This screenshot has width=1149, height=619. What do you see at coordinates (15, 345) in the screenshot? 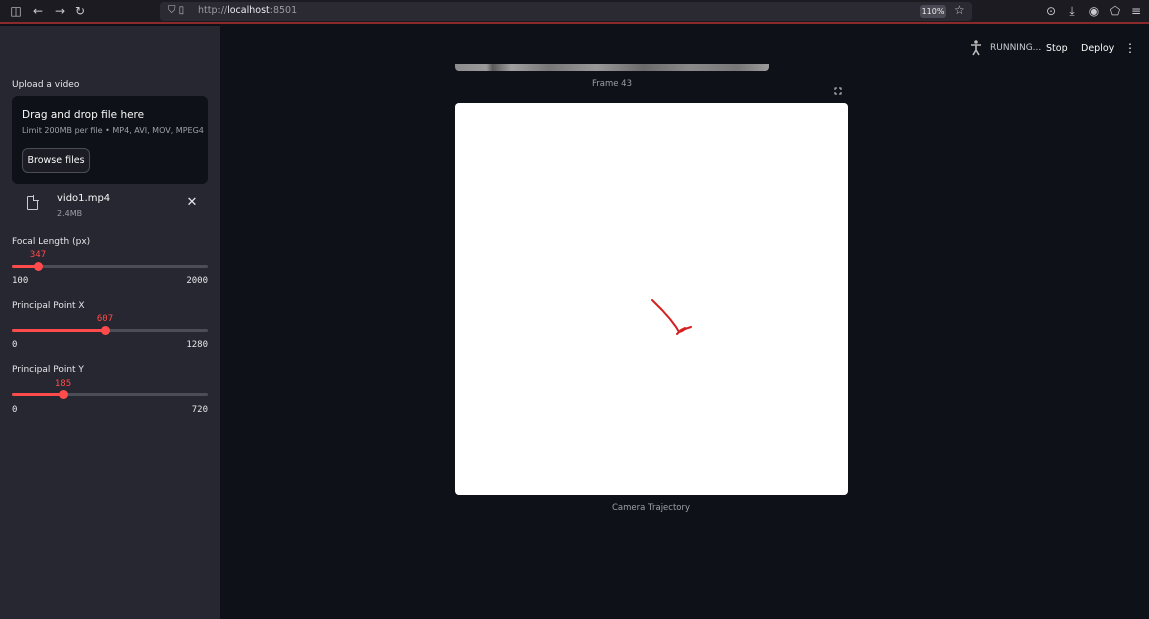
I see `principal-x-min: 0` at bounding box center [15, 345].